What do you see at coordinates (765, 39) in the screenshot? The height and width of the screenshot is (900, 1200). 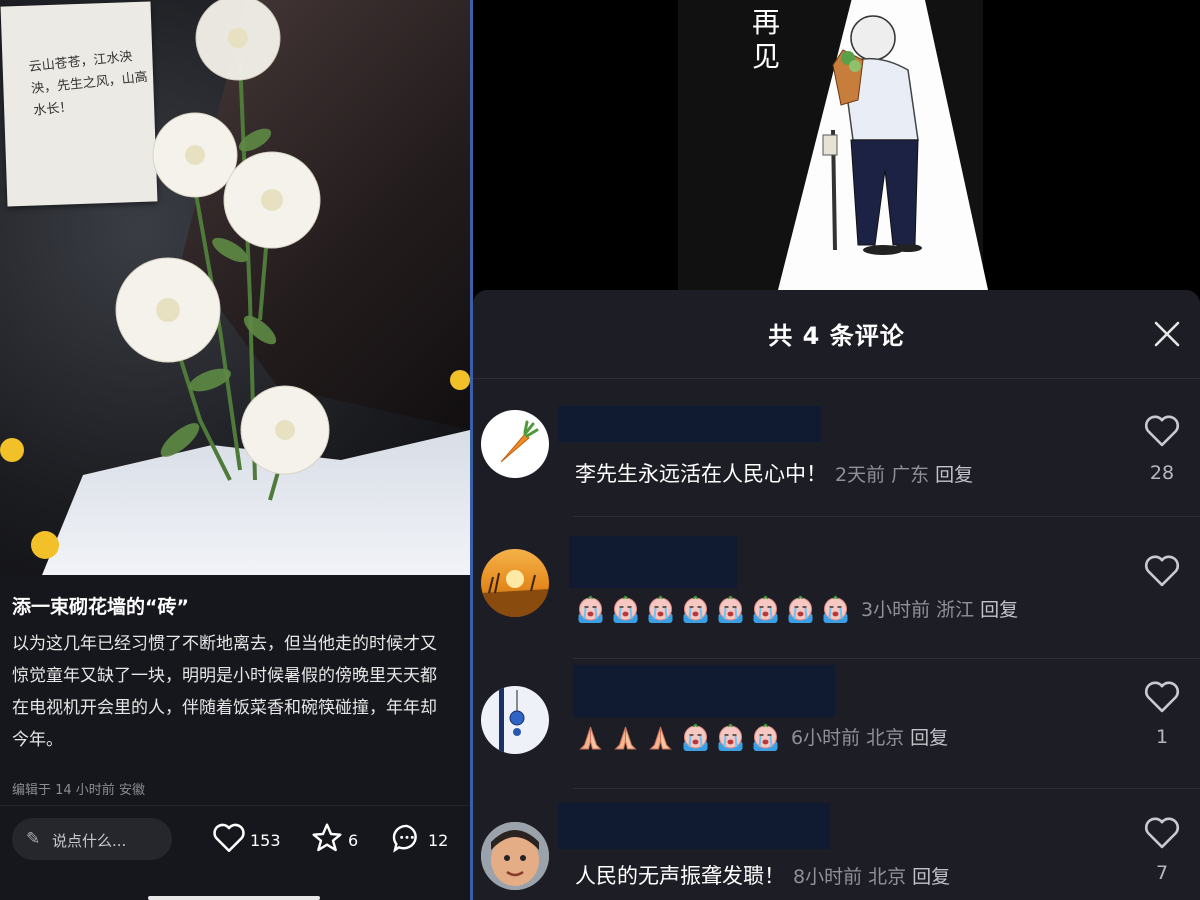 I see `cartoon-caption: 再见` at bounding box center [765, 39].